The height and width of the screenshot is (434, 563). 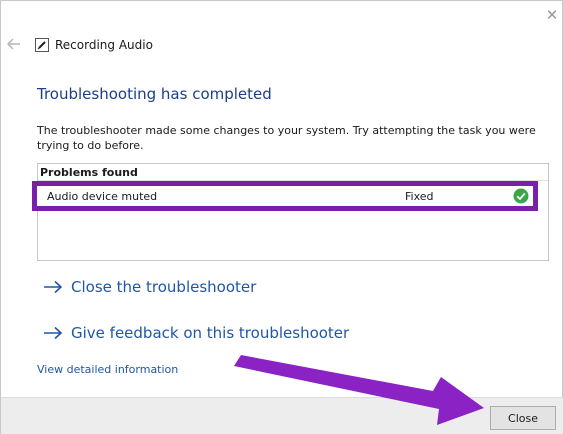 What do you see at coordinates (107, 369) in the screenshot?
I see `view-details-link: View detailed information` at bounding box center [107, 369].